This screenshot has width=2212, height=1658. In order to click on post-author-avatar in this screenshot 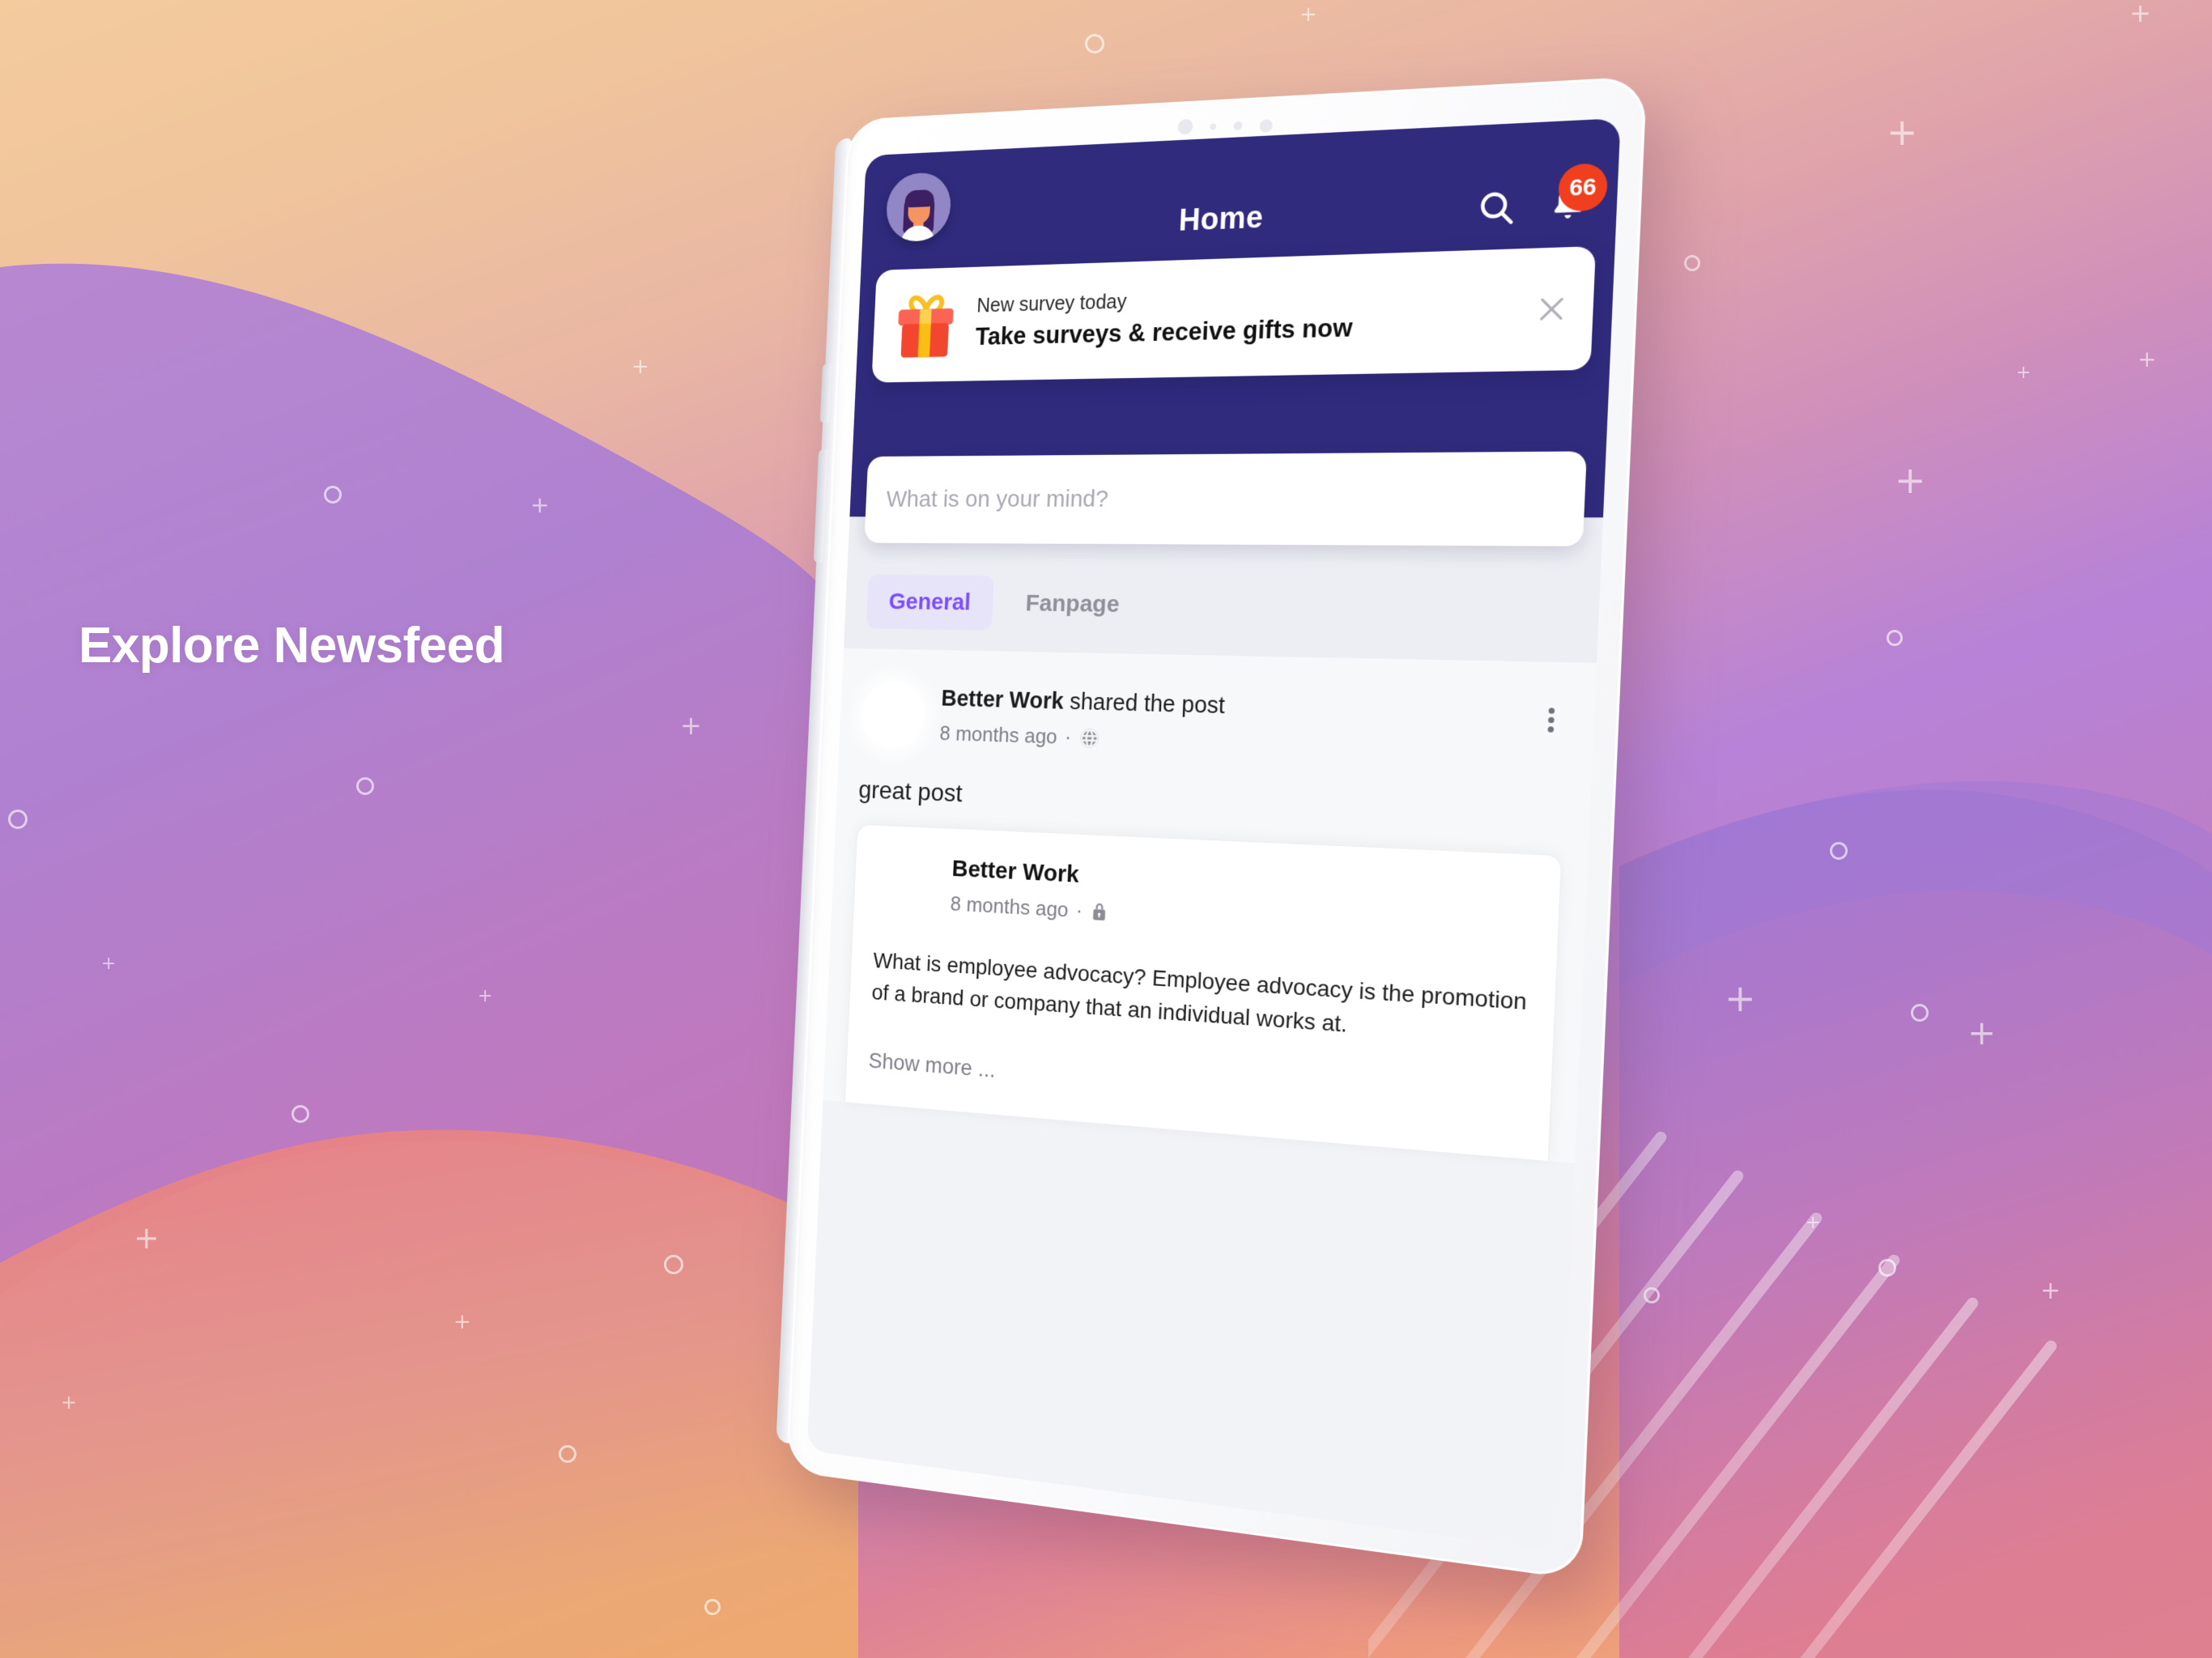, I will do `click(893, 715)`.